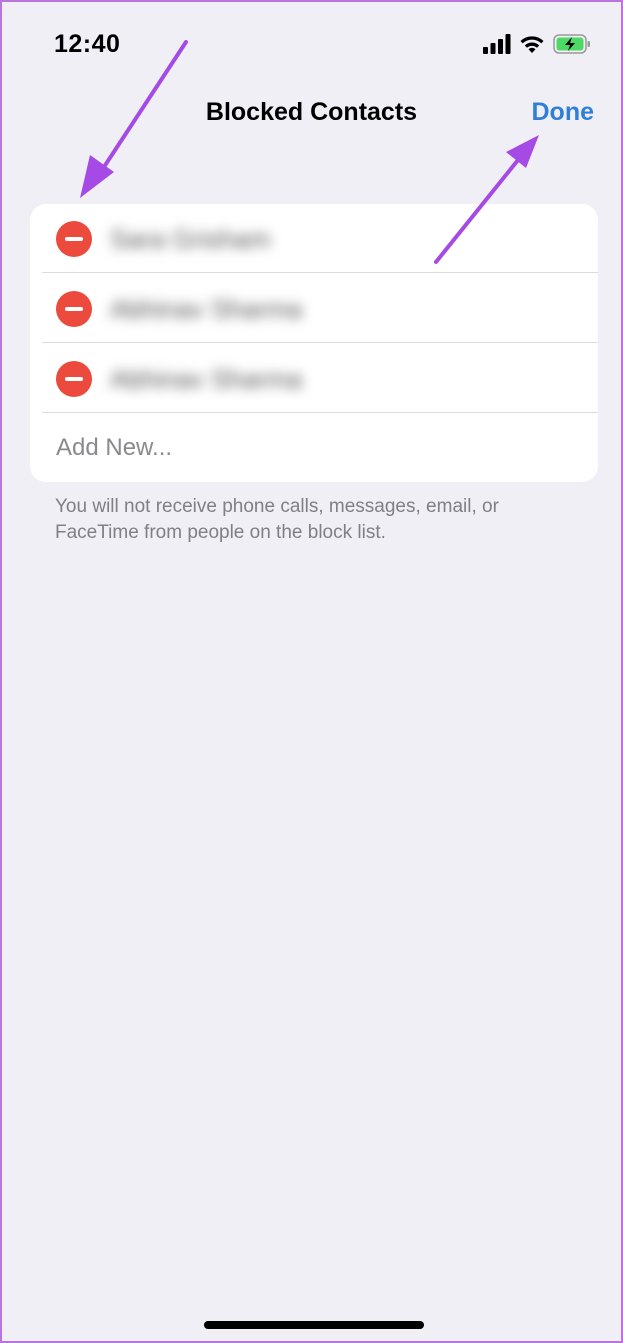 Image resolution: width=623 pixels, height=1343 pixels. I want to click on home-indicator, so click(314, 1325).